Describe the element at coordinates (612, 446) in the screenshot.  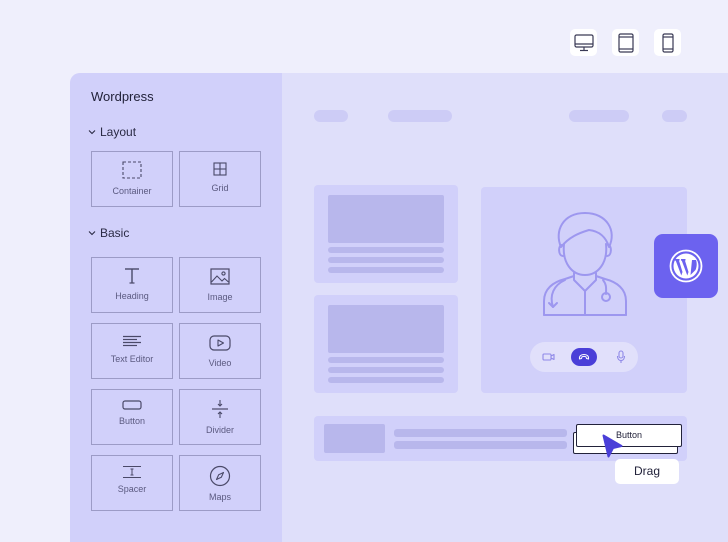
I see `cursor-arrow-icon` at that location.